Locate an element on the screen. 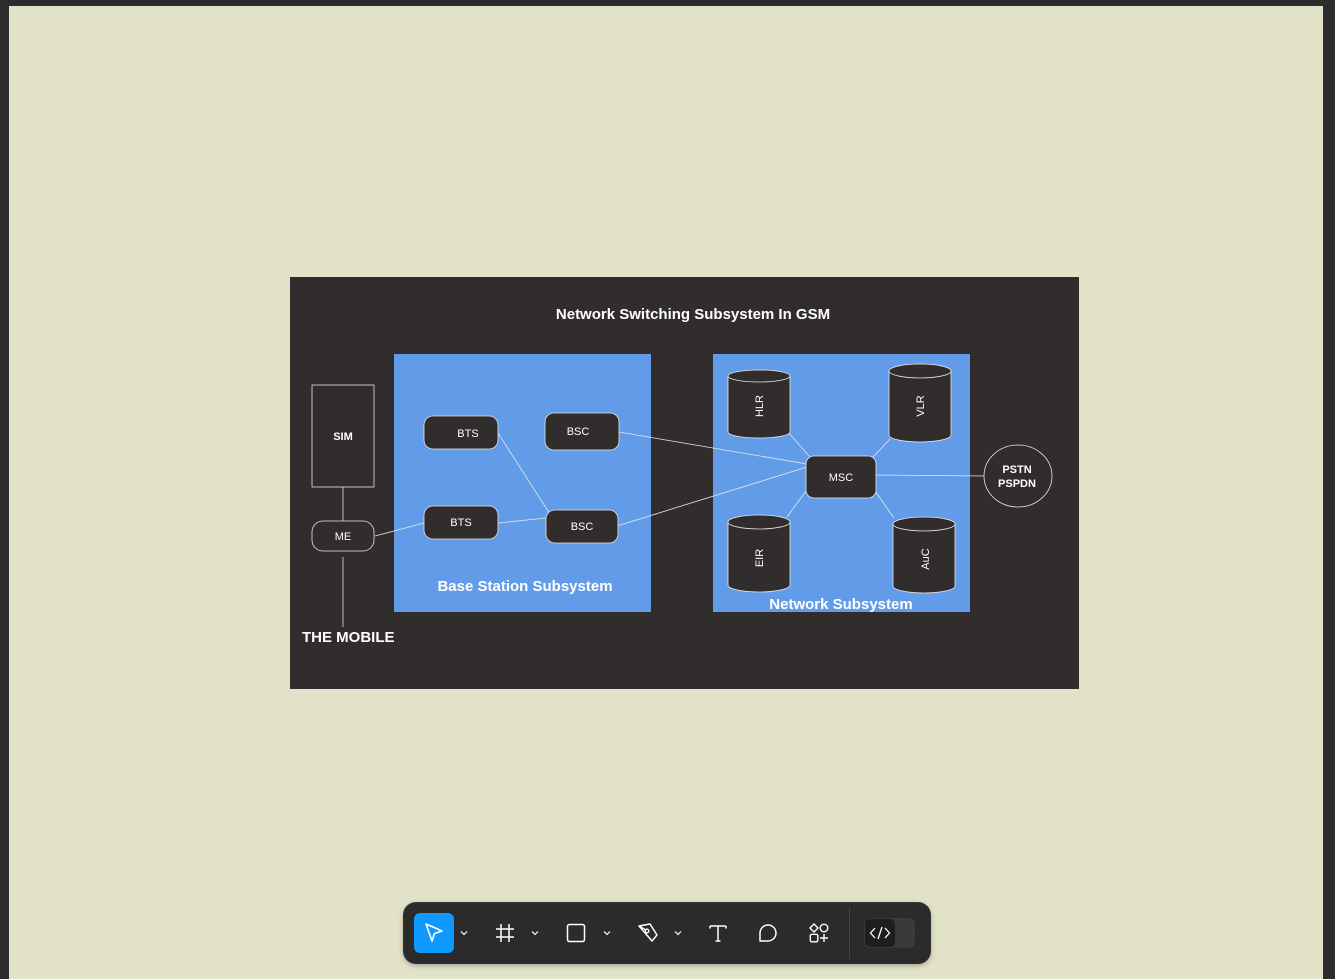 Image resolution: width=1335 pixels, height=979 pixels. rectangle-tool-dropdown is located at coordinates (607, 933).